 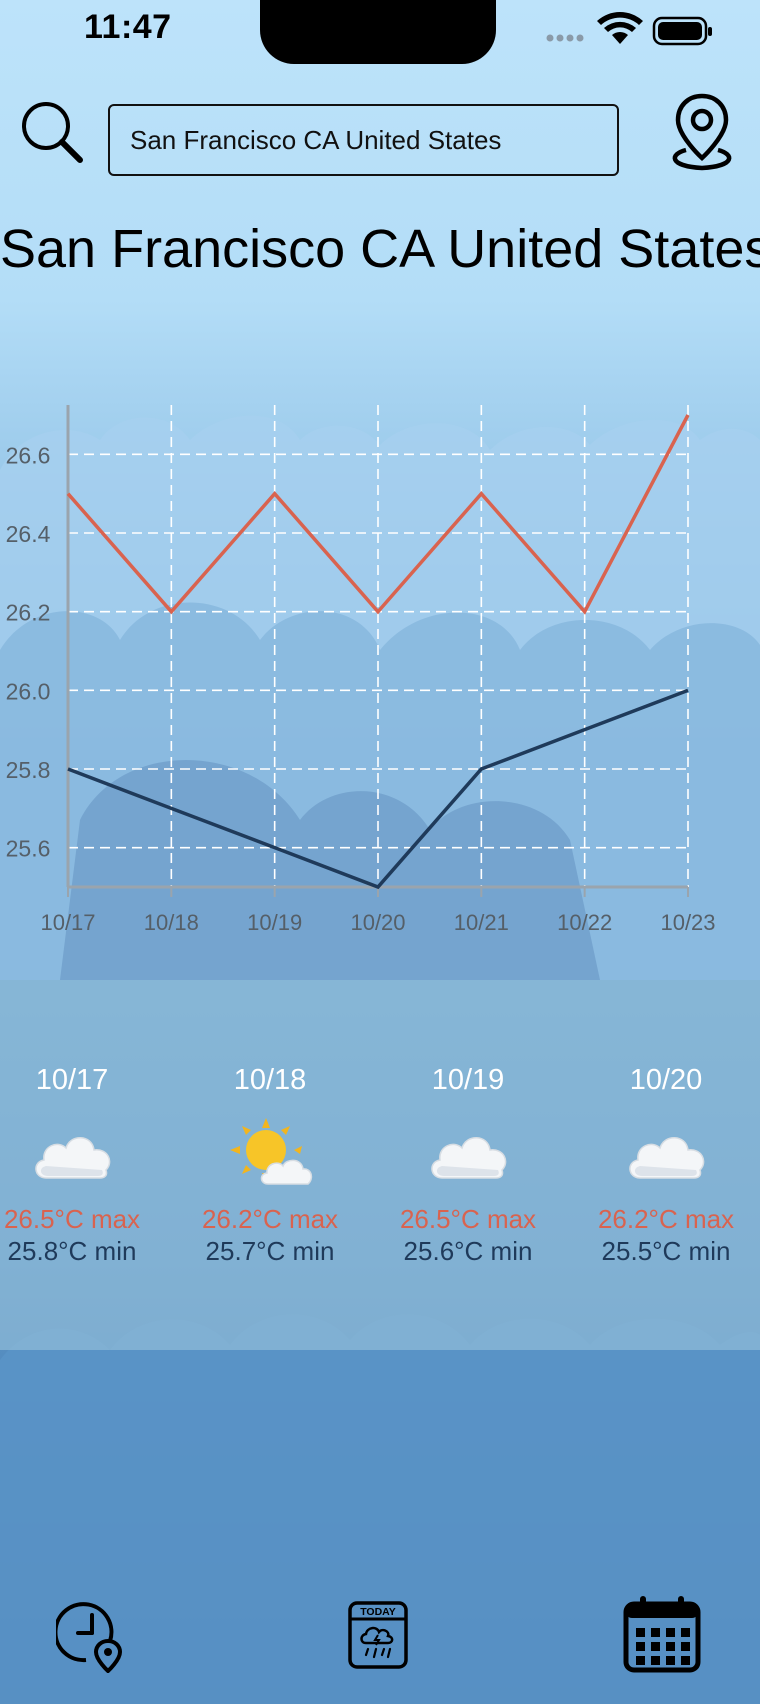 I want to click on today-calendar-icon: TODAY, so click(x=378, y=1635).